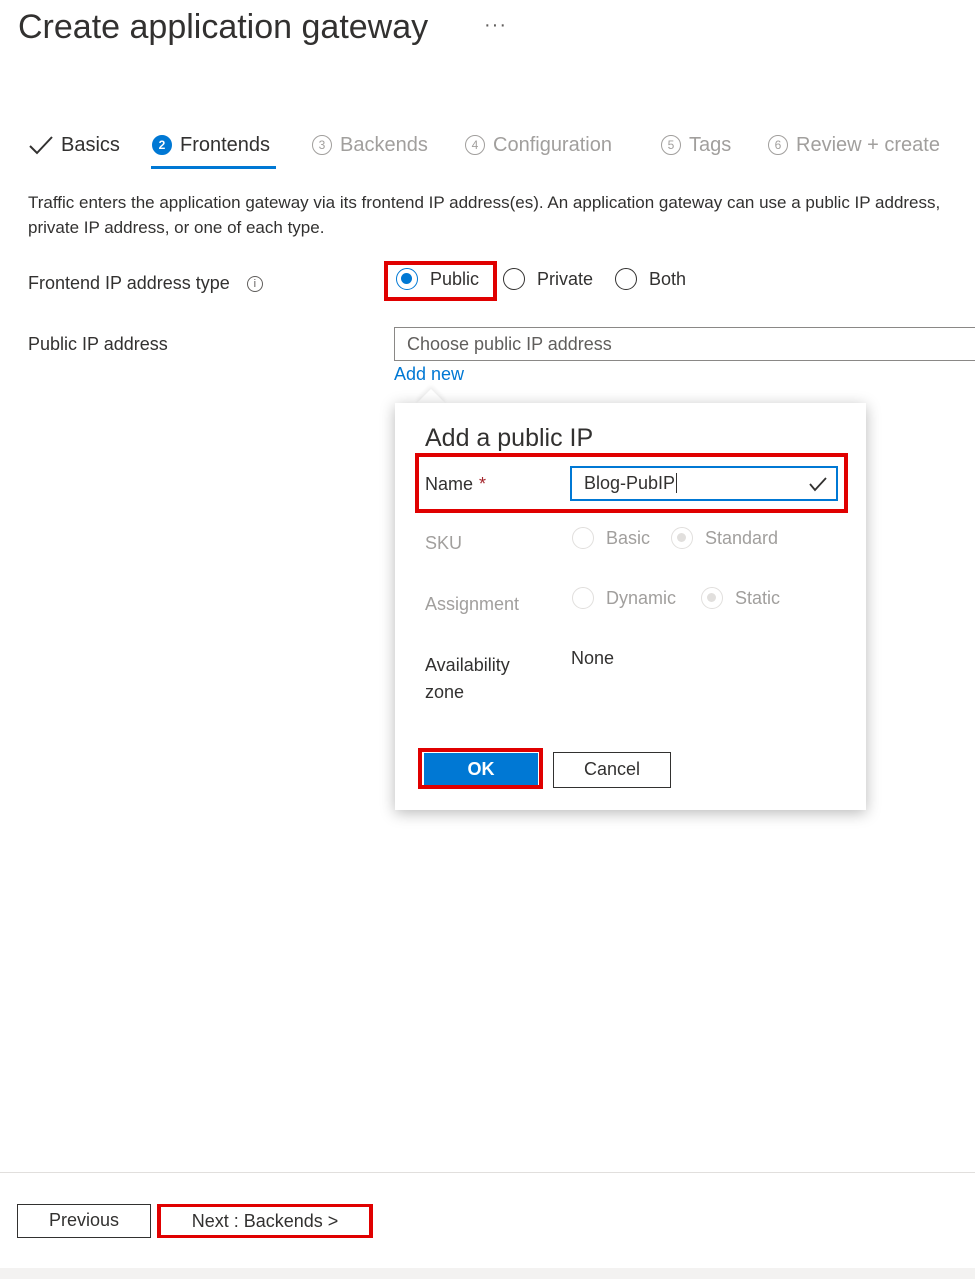  What do you see at coordinates (630, 483) in the screenshot?
I see `name-input-value: Blog-PubIP` at bounding box center [630, 483].